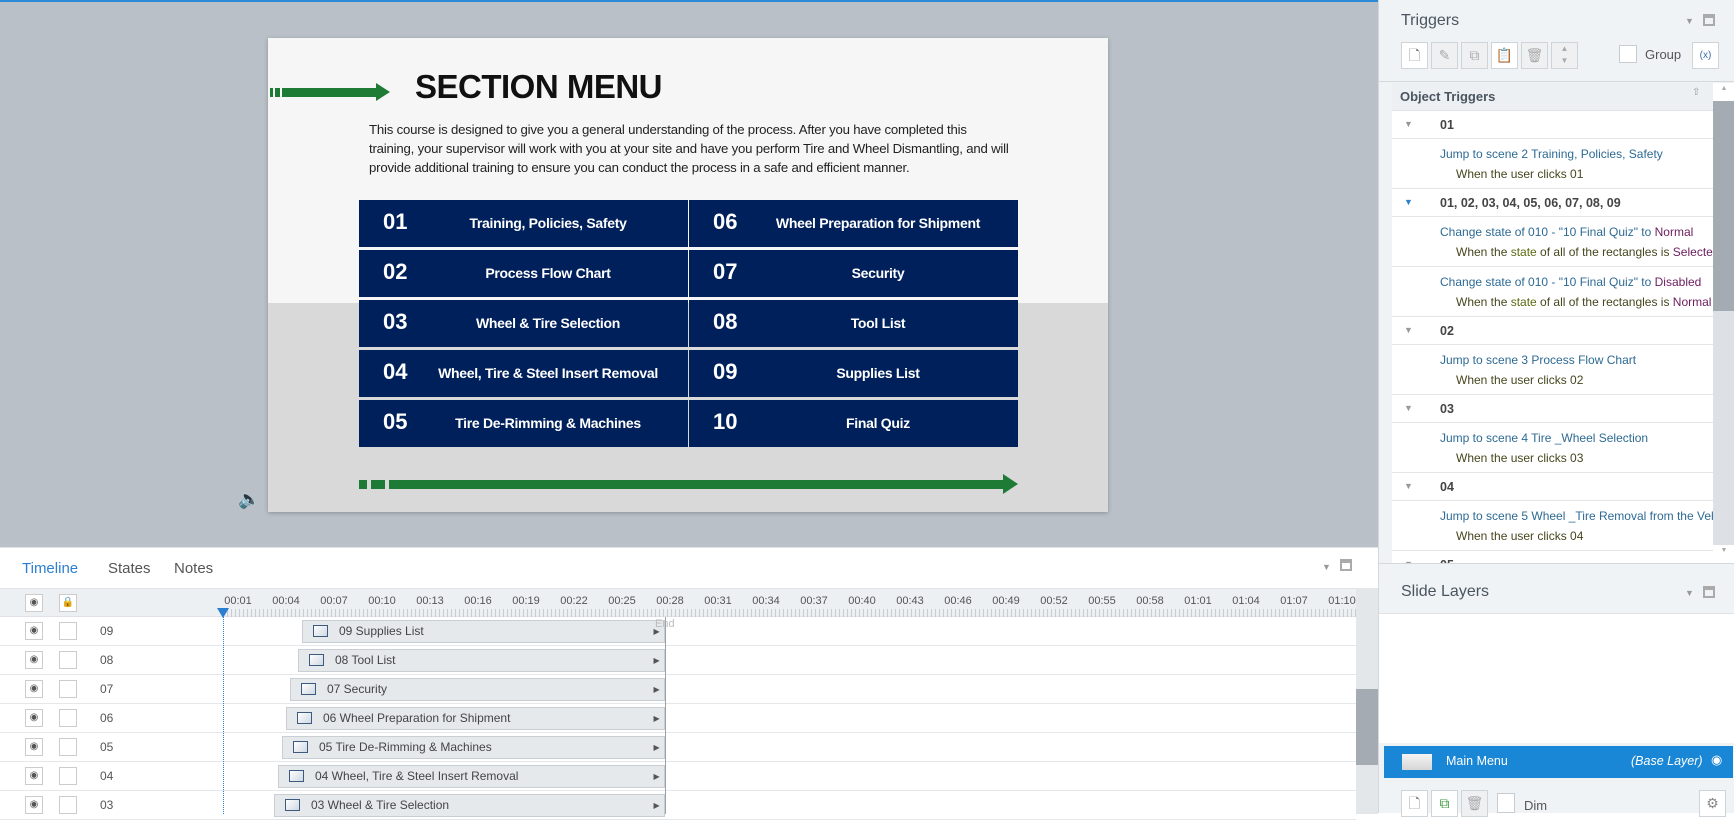  What do you see at coordinates (523, 223) in the screenshot?
I see `menu-tile-01: 01 Training, Policies, Safety` at bounding box center [523, 223].